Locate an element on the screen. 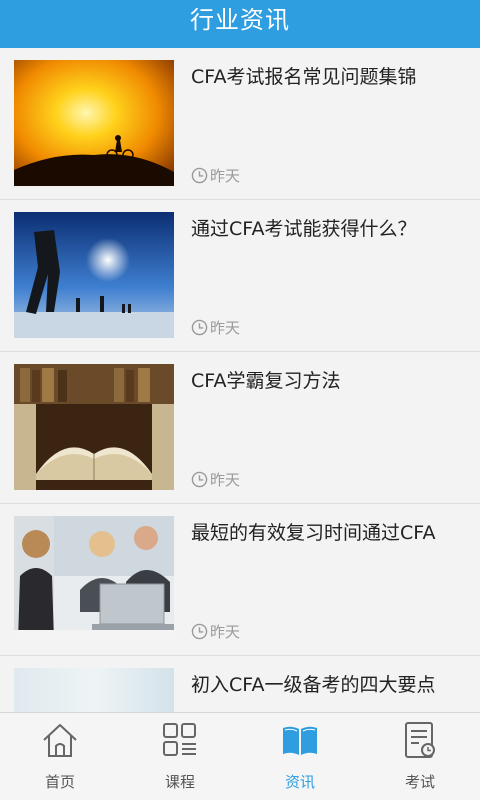  home-icon is located at coordinates (60, 740).